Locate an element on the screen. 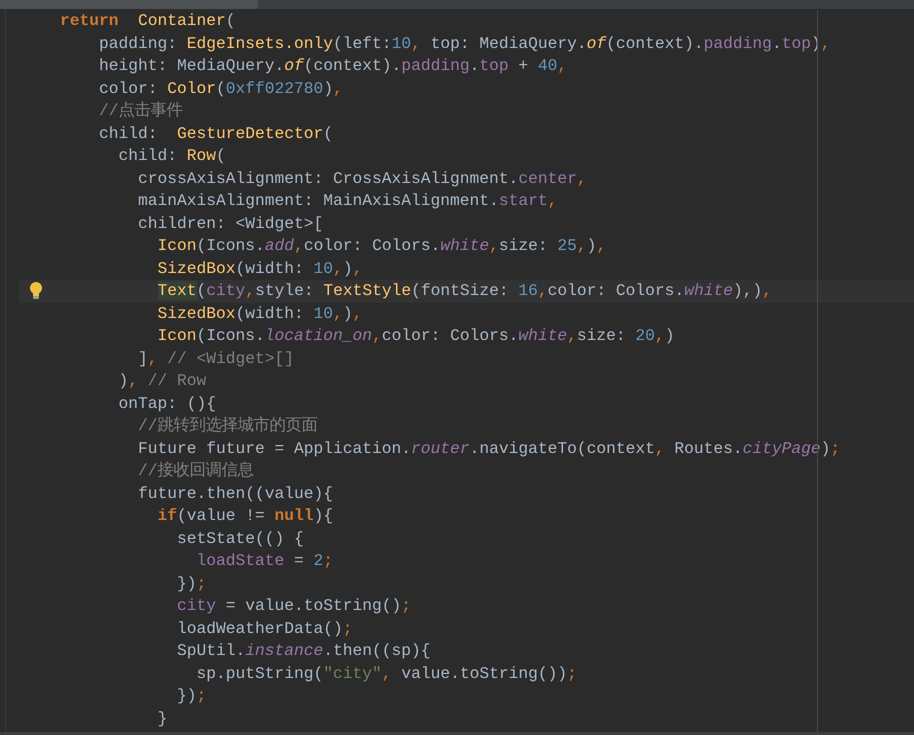 This screenshot has width=914, height=735. code-line: //点击事件 is located at coordinates (141, 111).